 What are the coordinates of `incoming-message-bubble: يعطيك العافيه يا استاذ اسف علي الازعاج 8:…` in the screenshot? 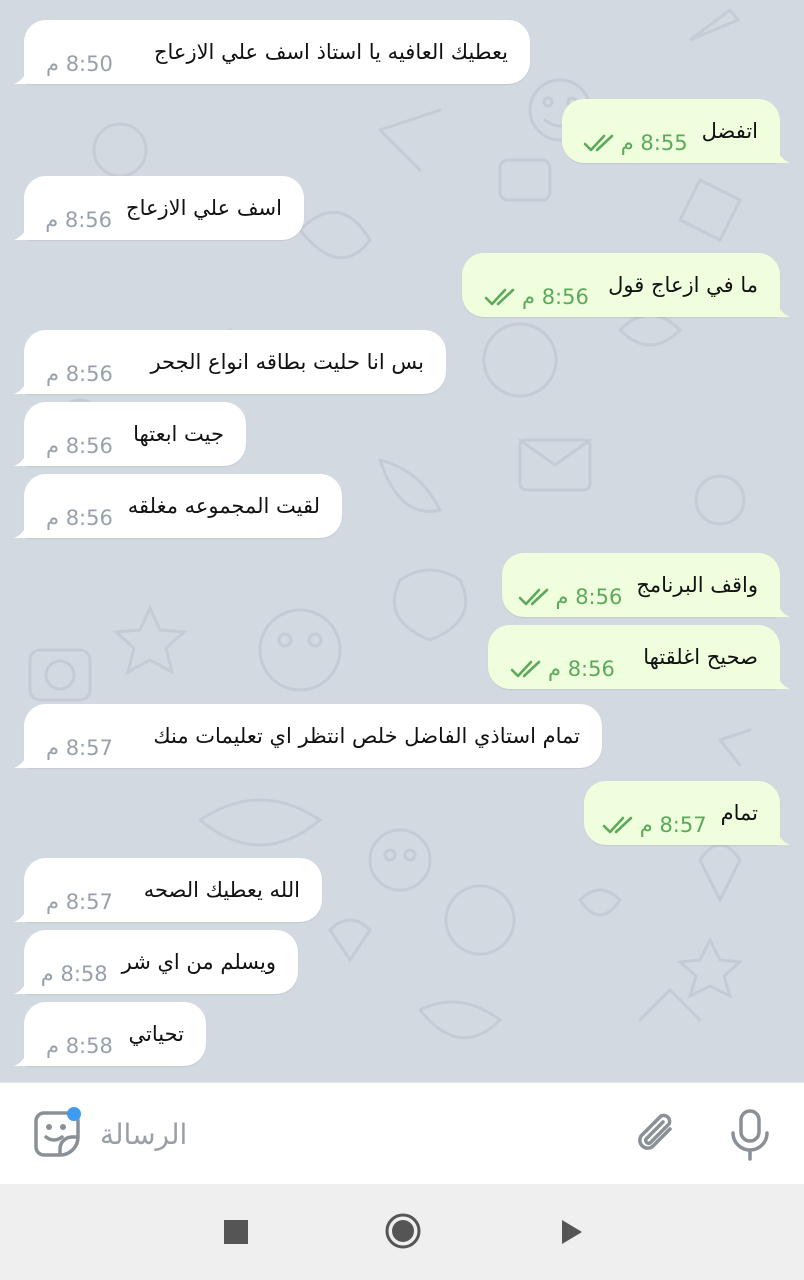 It's located at (272, 52).